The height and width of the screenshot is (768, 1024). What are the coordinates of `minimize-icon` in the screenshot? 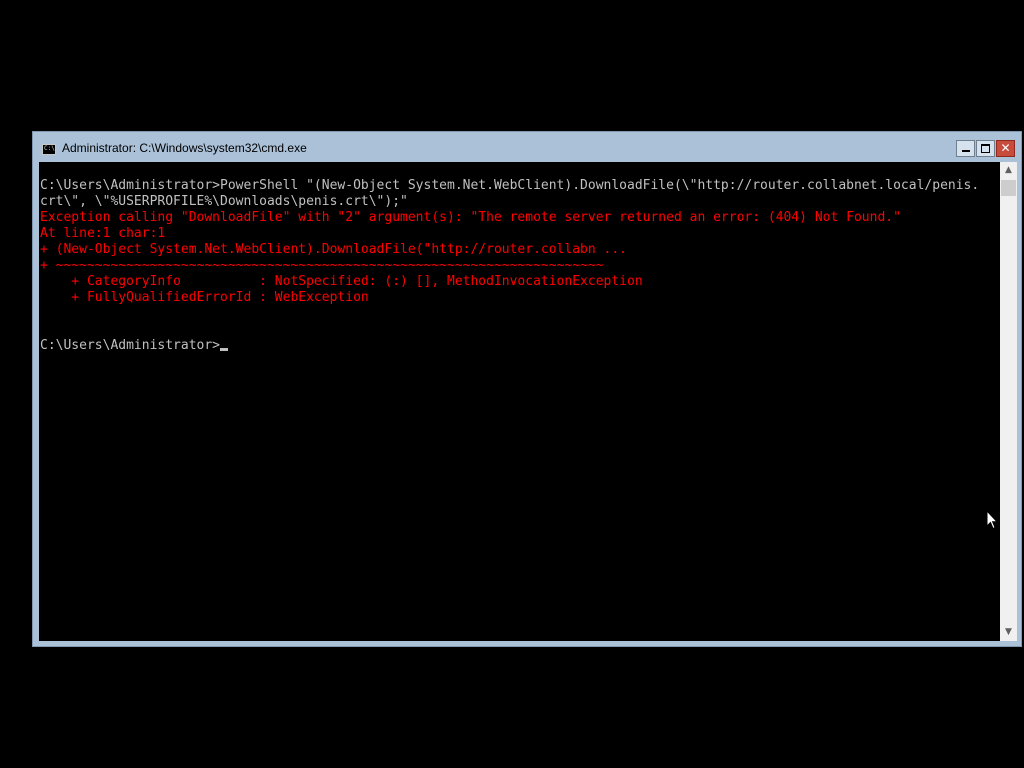 It's located at (966, 151).